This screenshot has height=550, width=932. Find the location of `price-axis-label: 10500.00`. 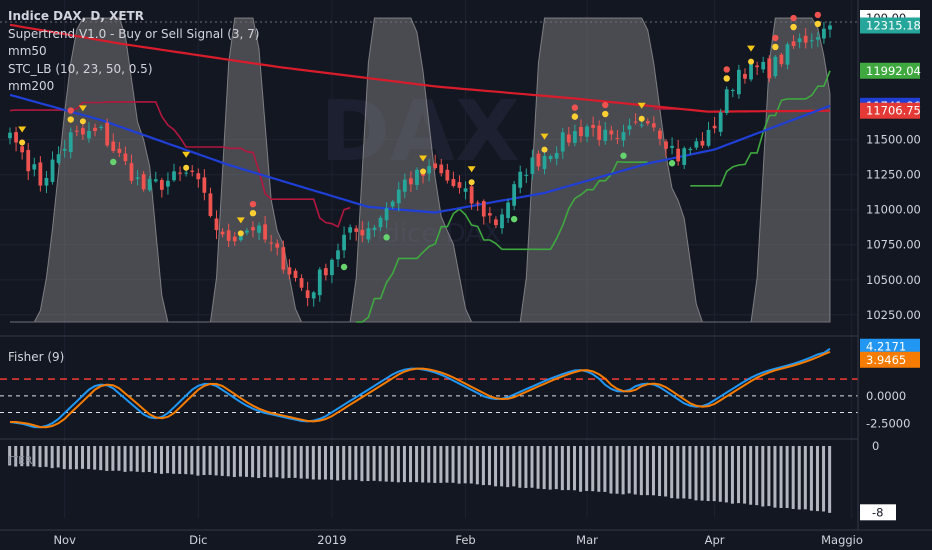

price-axis-label: 10500.00 is located at coordinates (893, 280).